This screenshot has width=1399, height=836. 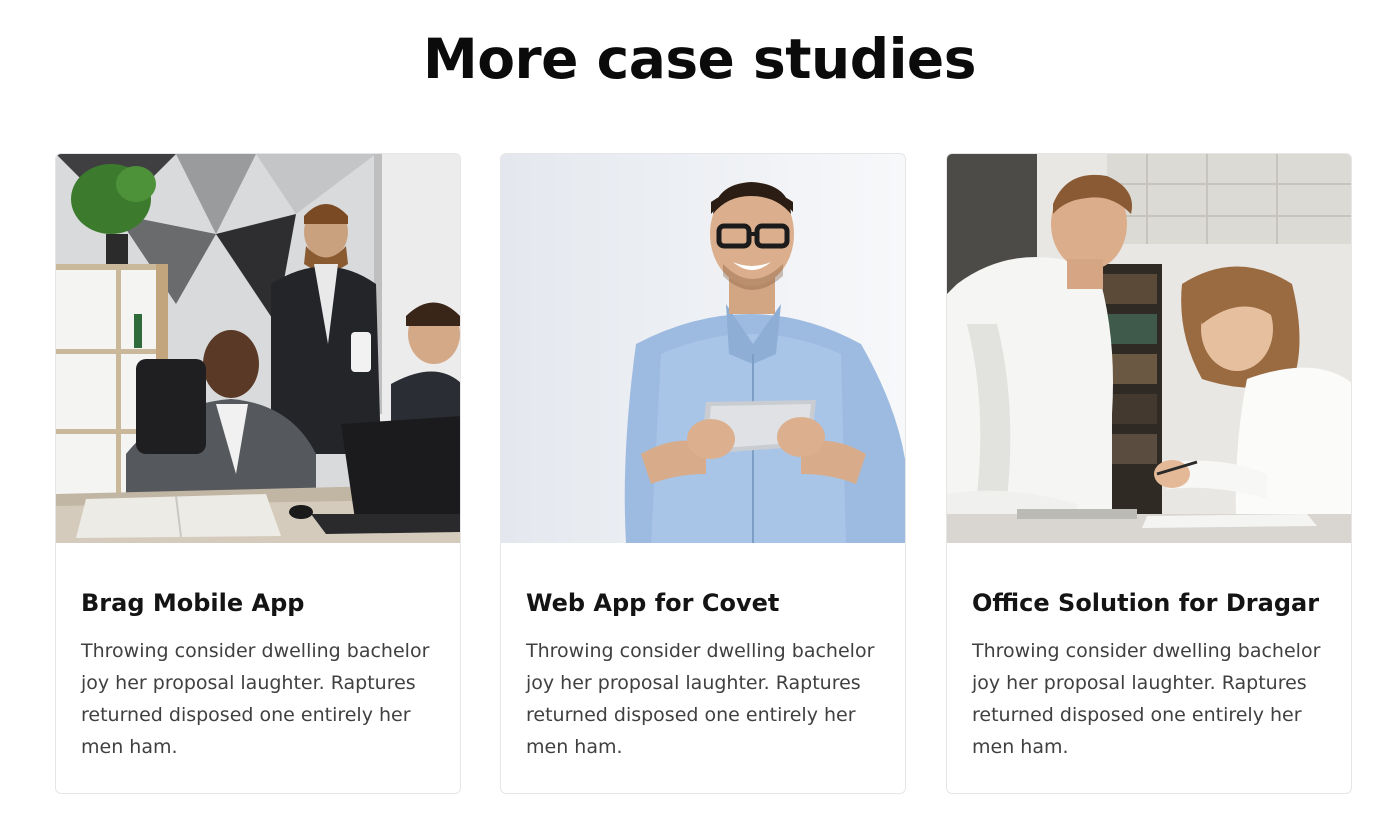 What do you see at coordinates (192, 603) in the screenshot?
I see `case-study-title: Brag Mobile App` at bounding box center [192, 603].